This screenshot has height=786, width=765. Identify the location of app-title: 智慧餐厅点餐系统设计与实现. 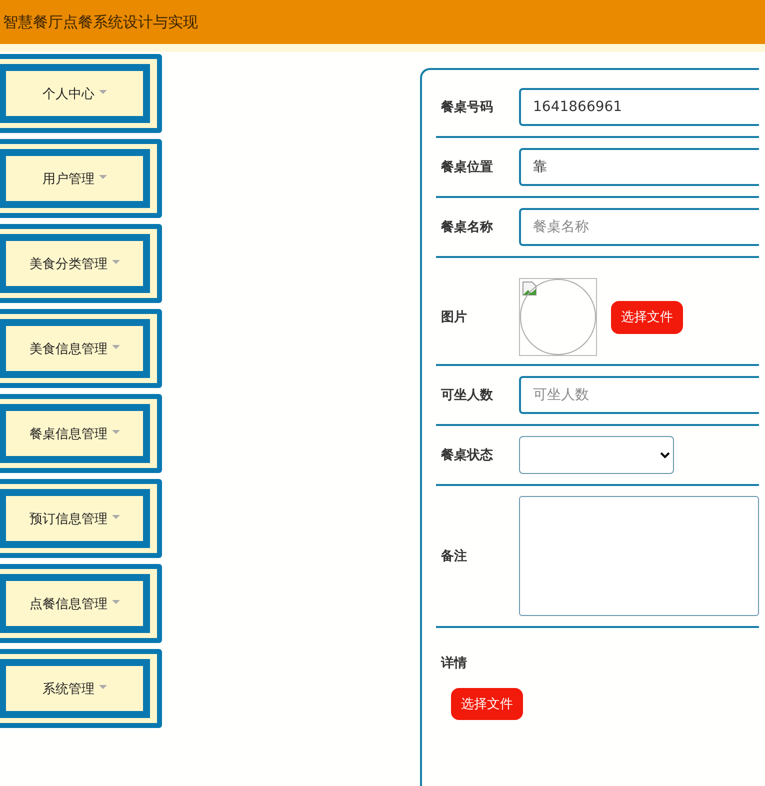
(100, 22).